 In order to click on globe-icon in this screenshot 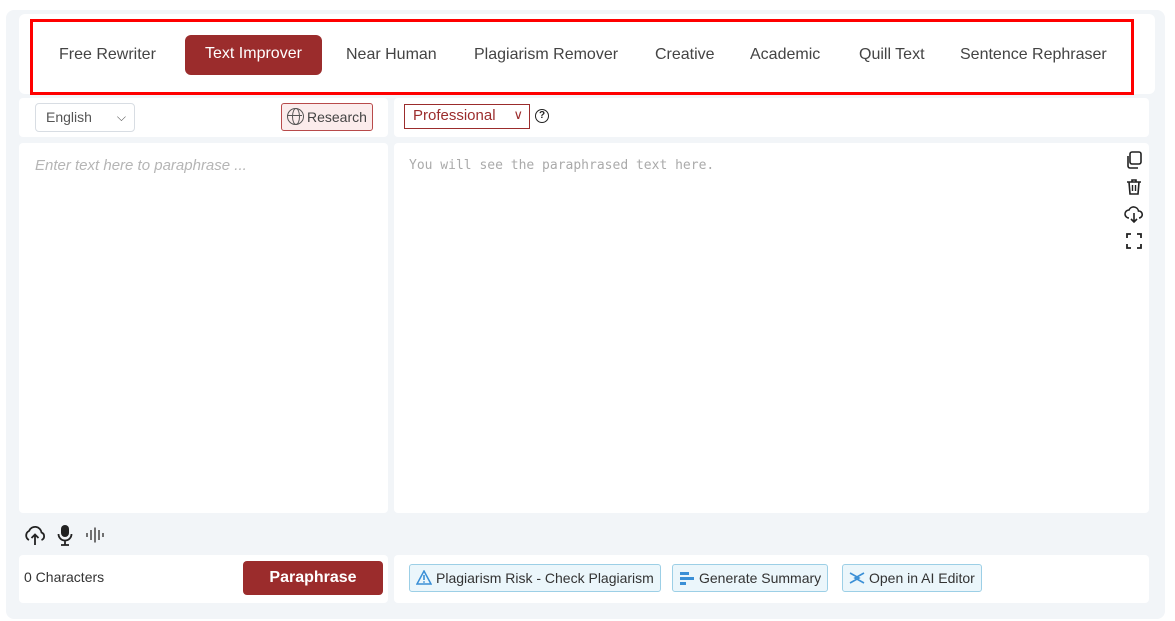, I will do `click(295, 116)`.